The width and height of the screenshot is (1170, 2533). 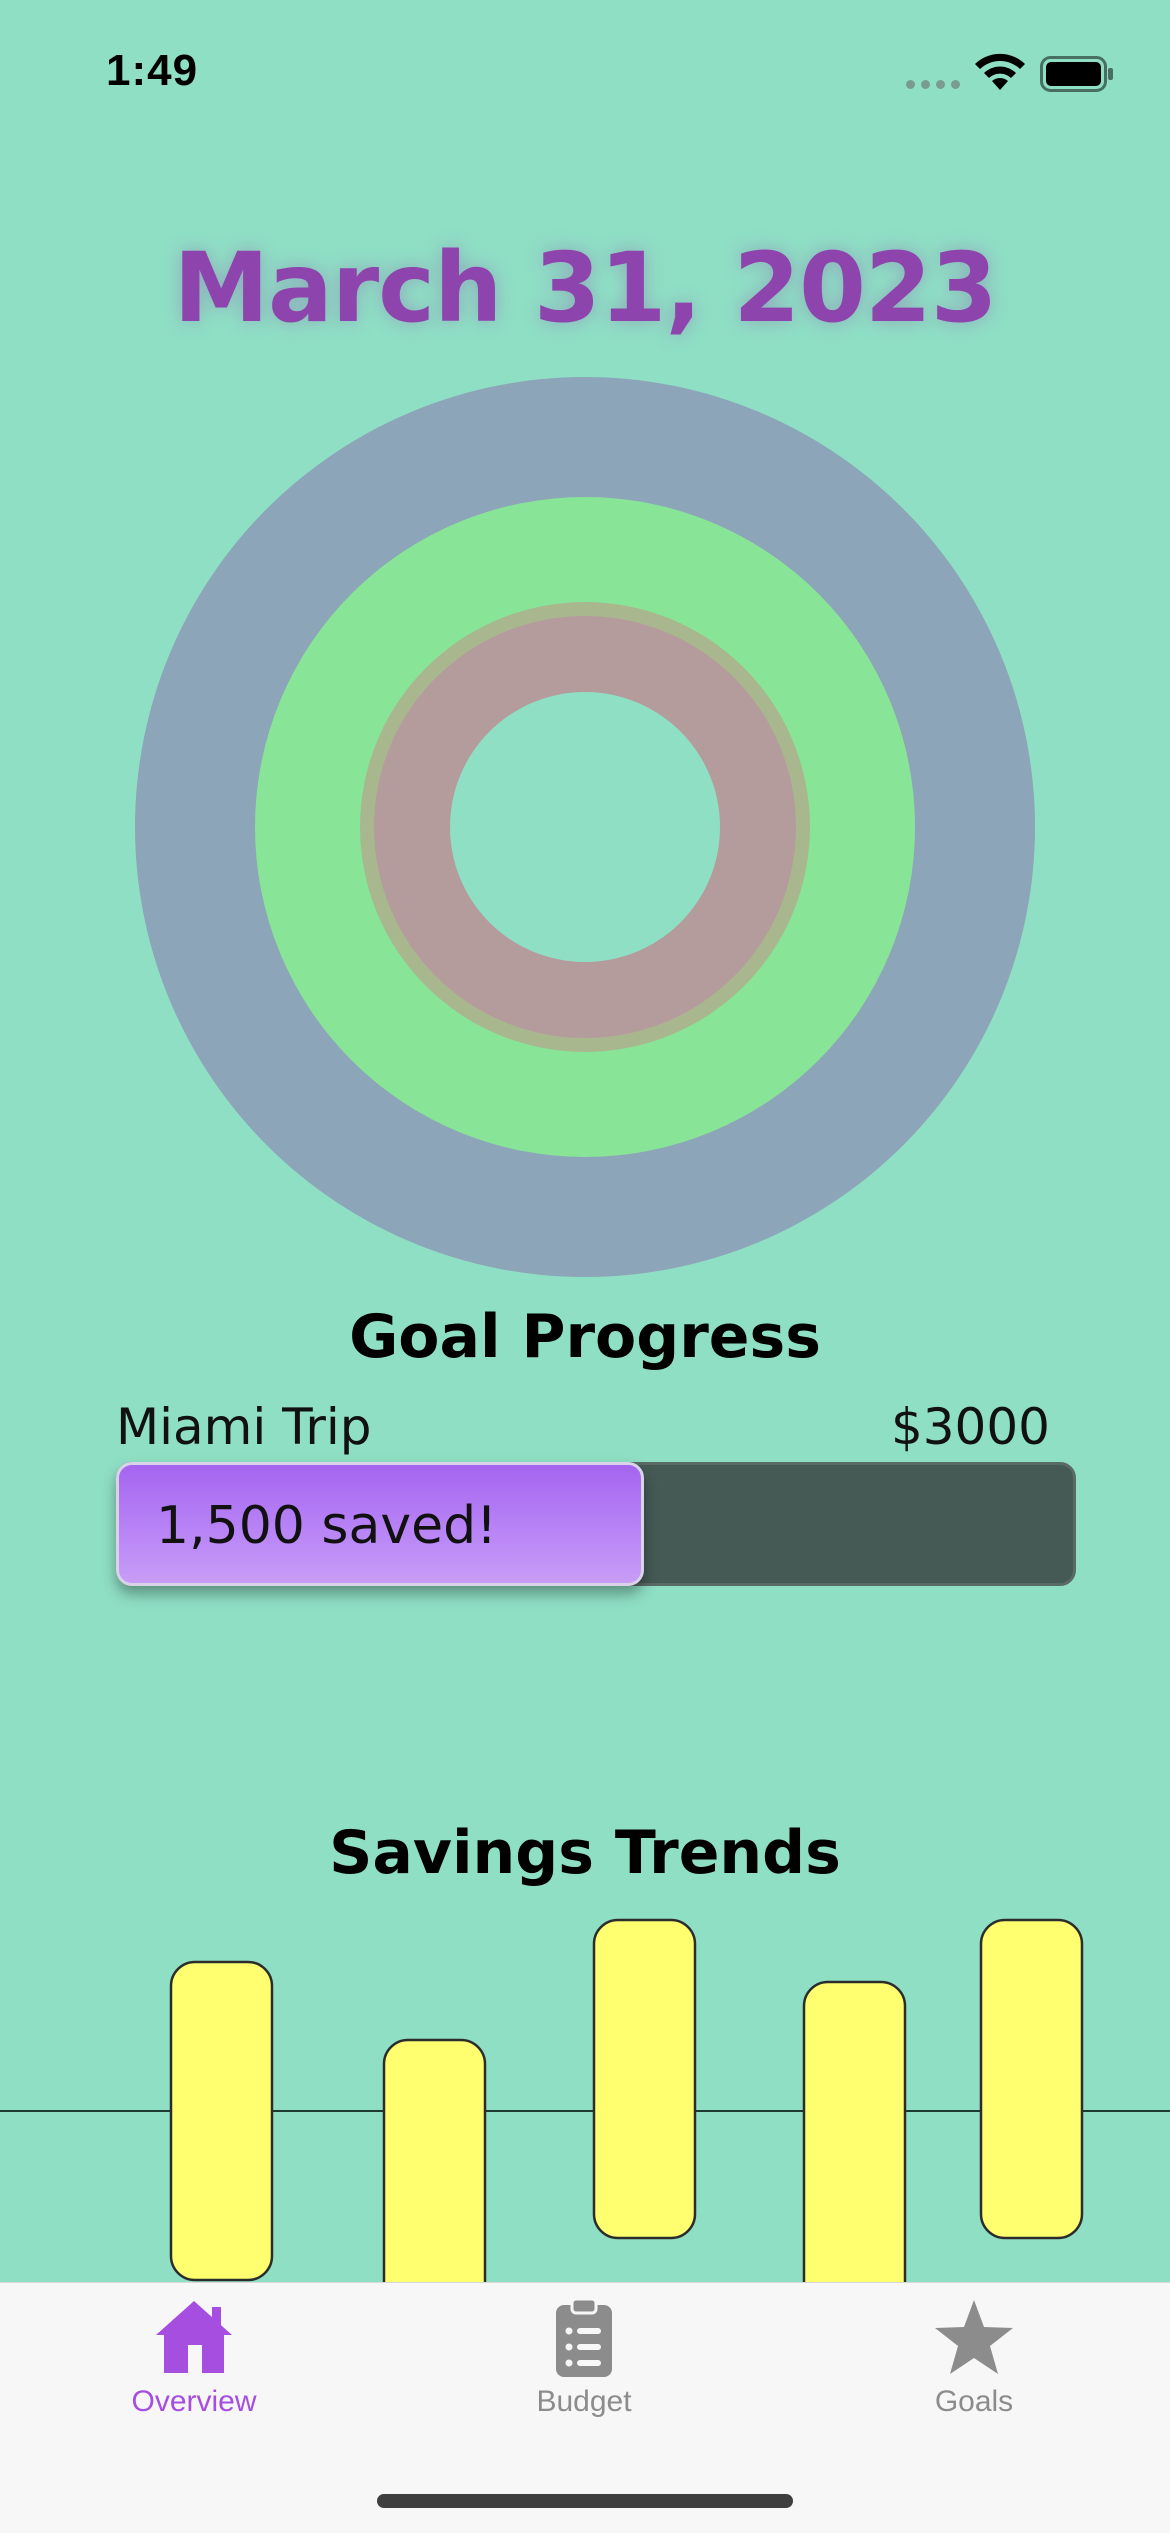 What do you see at coordinates (584, 2337) in the screenshot?
I see `clipboard-icon` at bounding box center [584, 2337].